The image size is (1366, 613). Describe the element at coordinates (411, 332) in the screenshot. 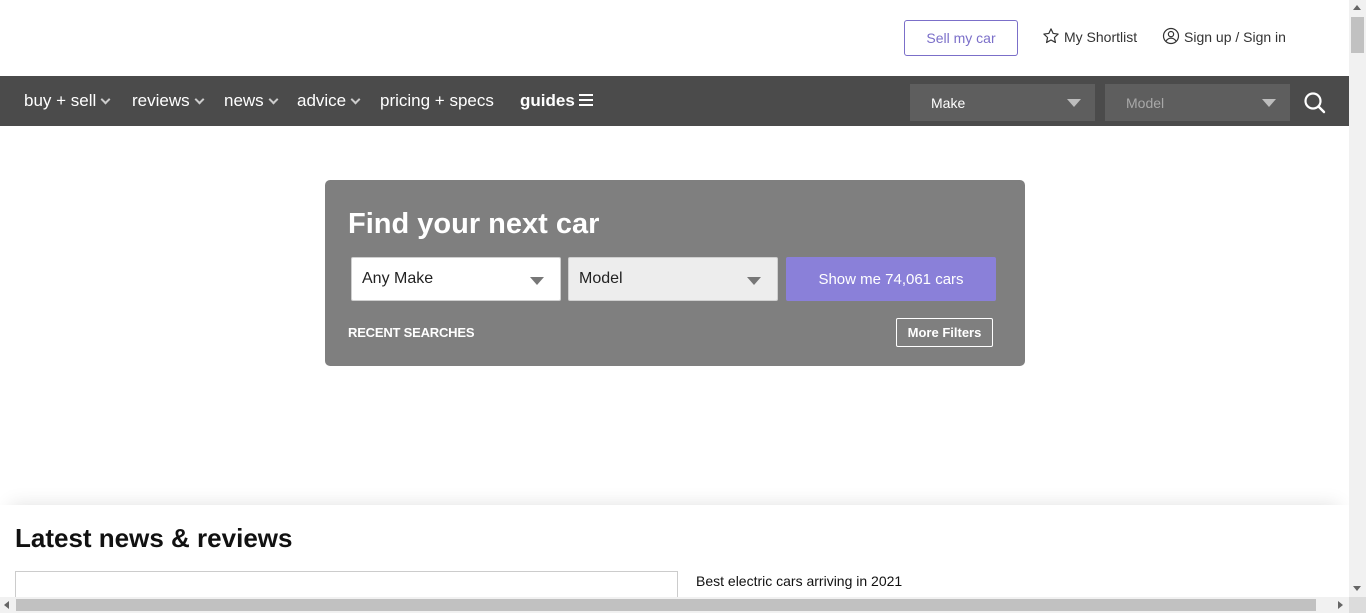

I see `recent-searches-label: RECENT SEARCHES` at that location.